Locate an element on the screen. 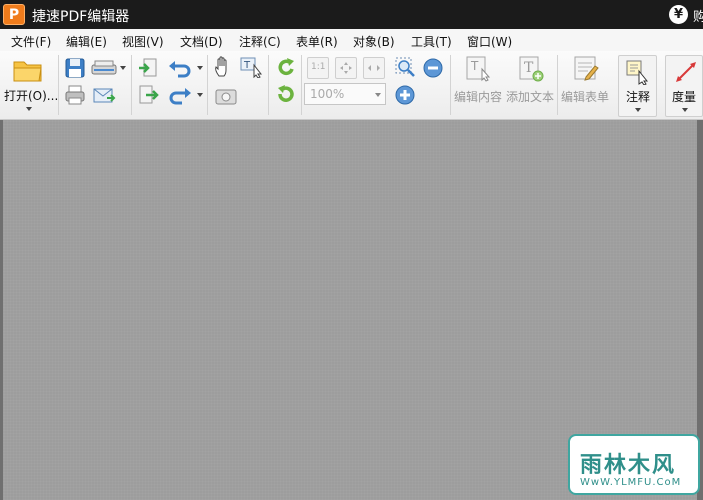  menu-object: 对象(B) is located at coordinates (374, 41).